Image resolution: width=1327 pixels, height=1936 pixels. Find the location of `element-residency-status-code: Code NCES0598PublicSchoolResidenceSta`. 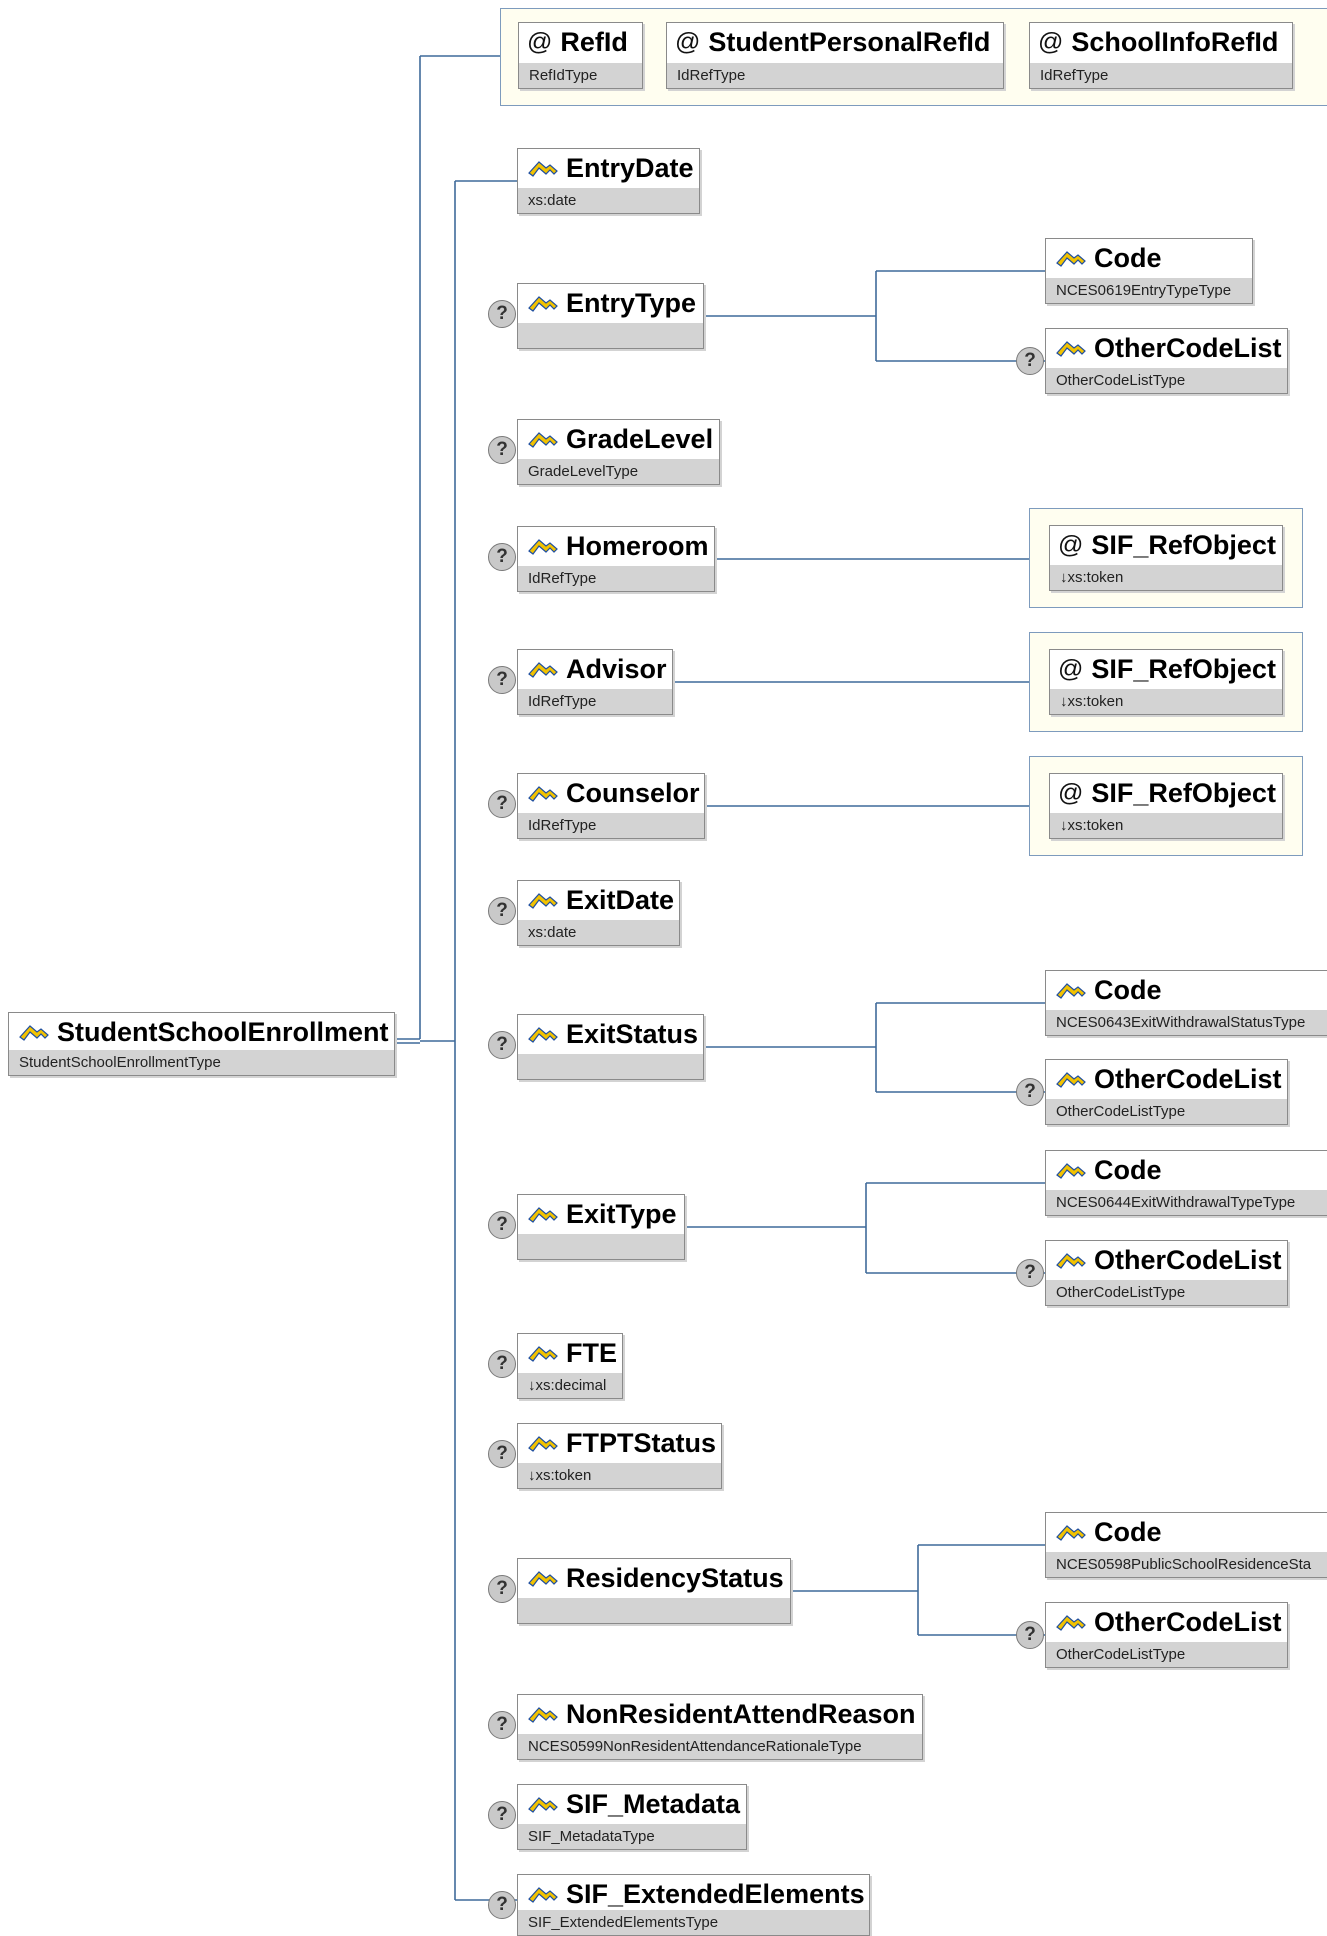

element-residency-status-code: Code NCES0598PublicSchoolResidenceSta is located at coordinates (1186, 1545).